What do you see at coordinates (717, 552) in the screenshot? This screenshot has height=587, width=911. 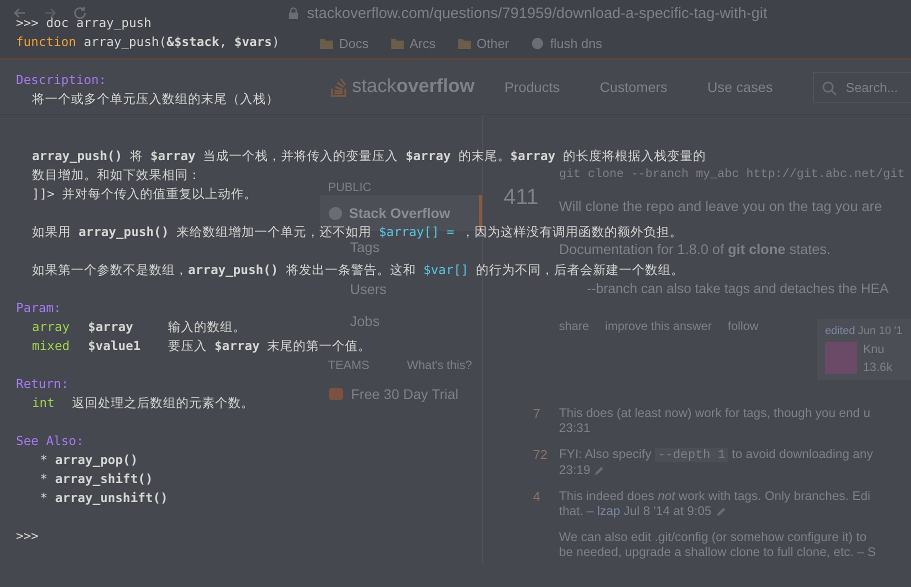 I see `comment-text: be needed, upgrade a shallow clone to full clone, etc. – S` at bounding box center [717, 552].